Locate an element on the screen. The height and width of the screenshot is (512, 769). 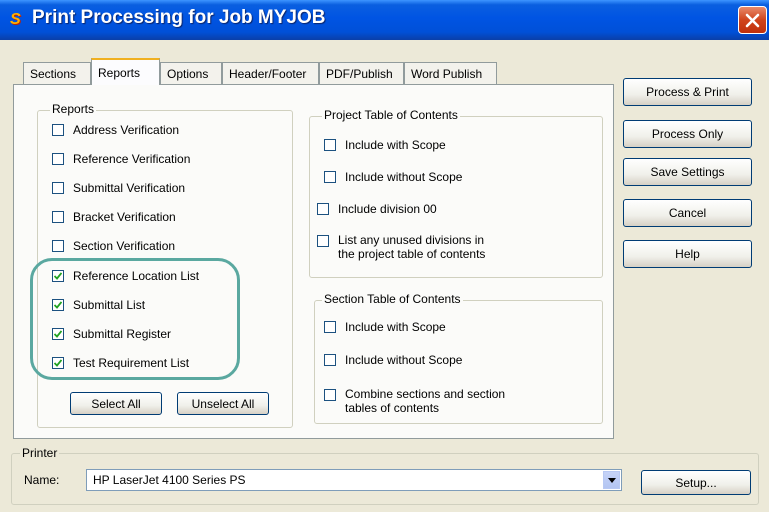
tab-reports: Reports is located at coordinates (125, 71).